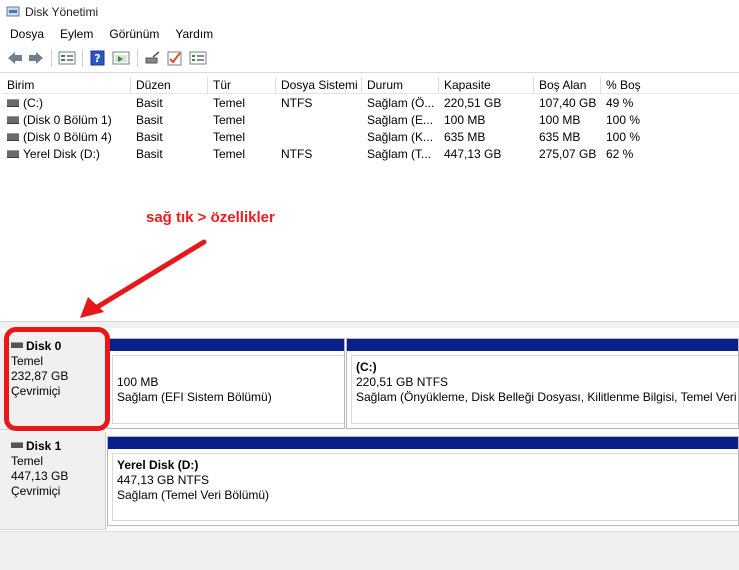 This screenshot has width=739, height=570. What do you see at coordinates (134, 34) in the screenshot?
I see `menu-gorunum: Görünüm` at bounding box center [134, 34].